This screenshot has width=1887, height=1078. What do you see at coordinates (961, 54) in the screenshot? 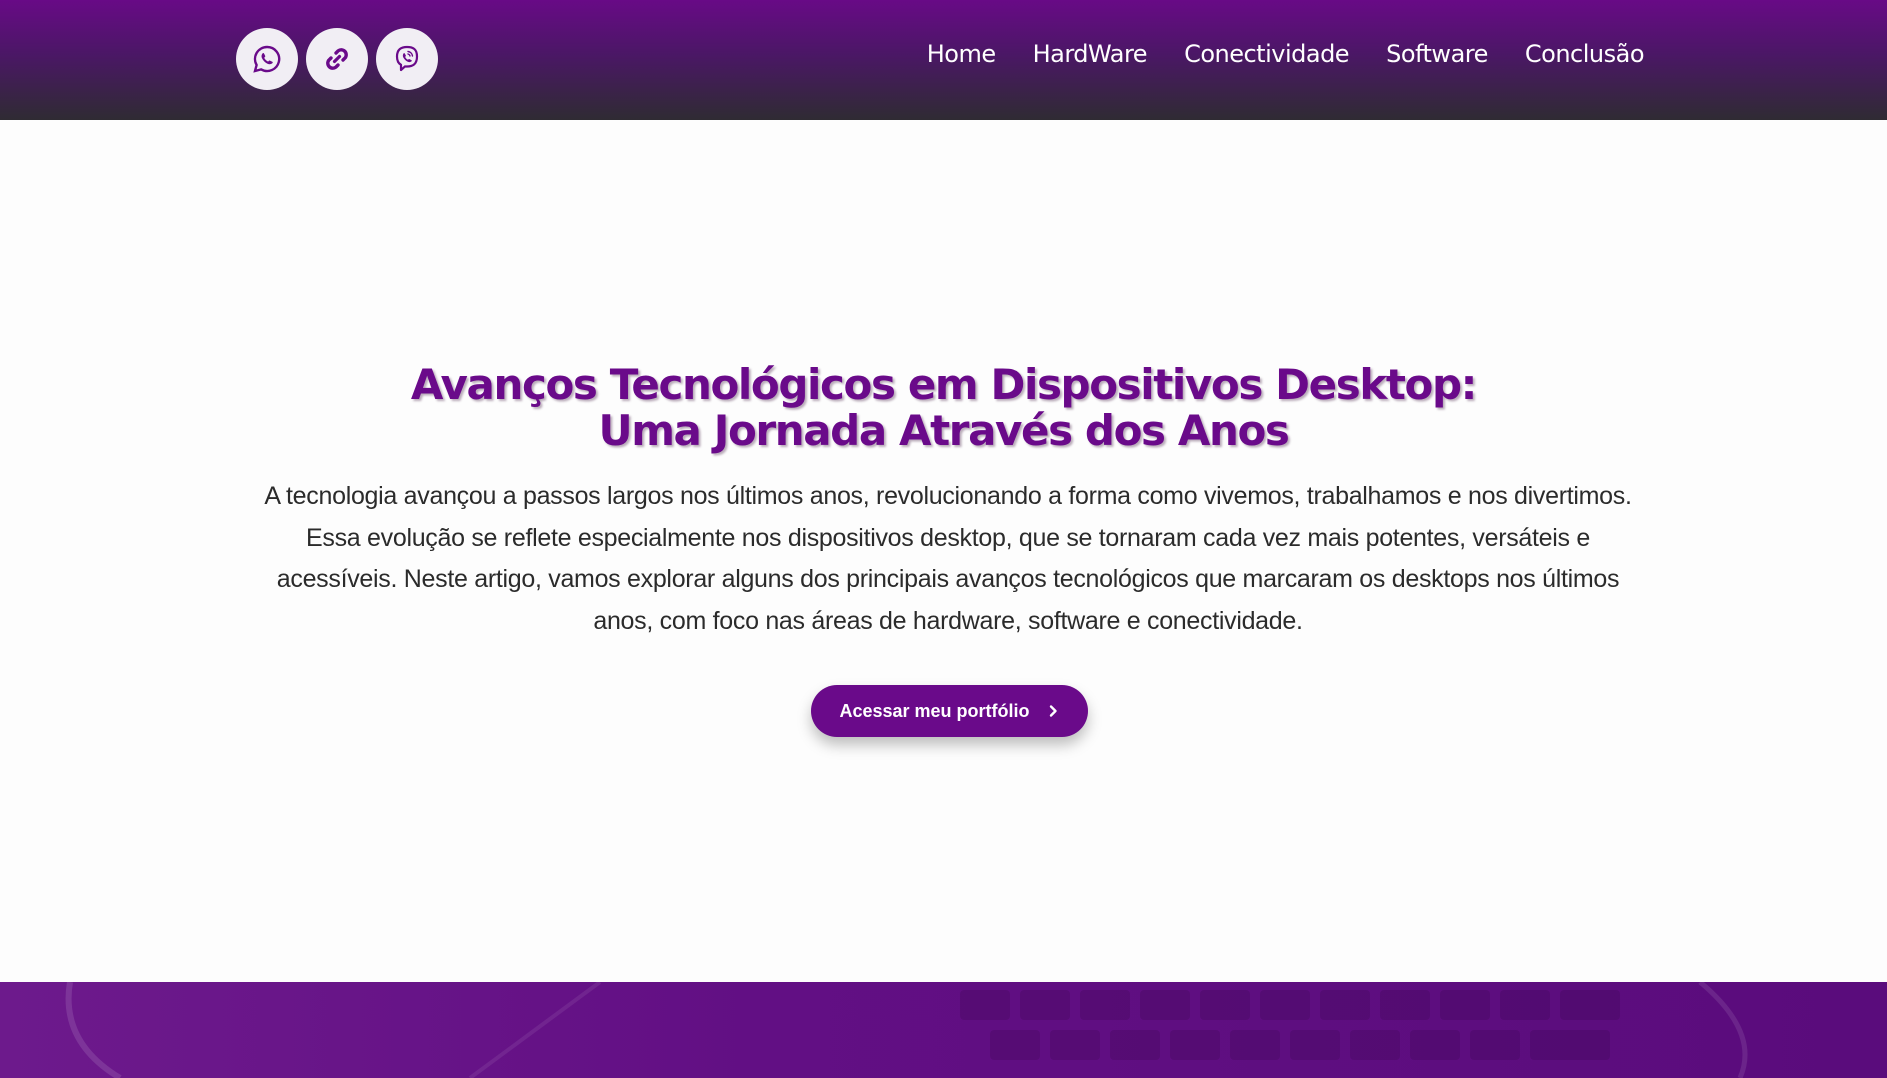
I see `nav-home: Home` at bounding box center [961, 54].